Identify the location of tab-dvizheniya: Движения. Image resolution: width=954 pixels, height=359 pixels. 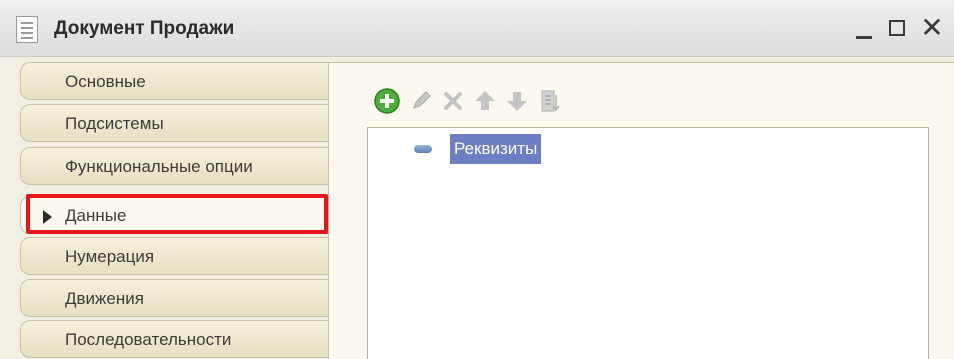
(174, 298).